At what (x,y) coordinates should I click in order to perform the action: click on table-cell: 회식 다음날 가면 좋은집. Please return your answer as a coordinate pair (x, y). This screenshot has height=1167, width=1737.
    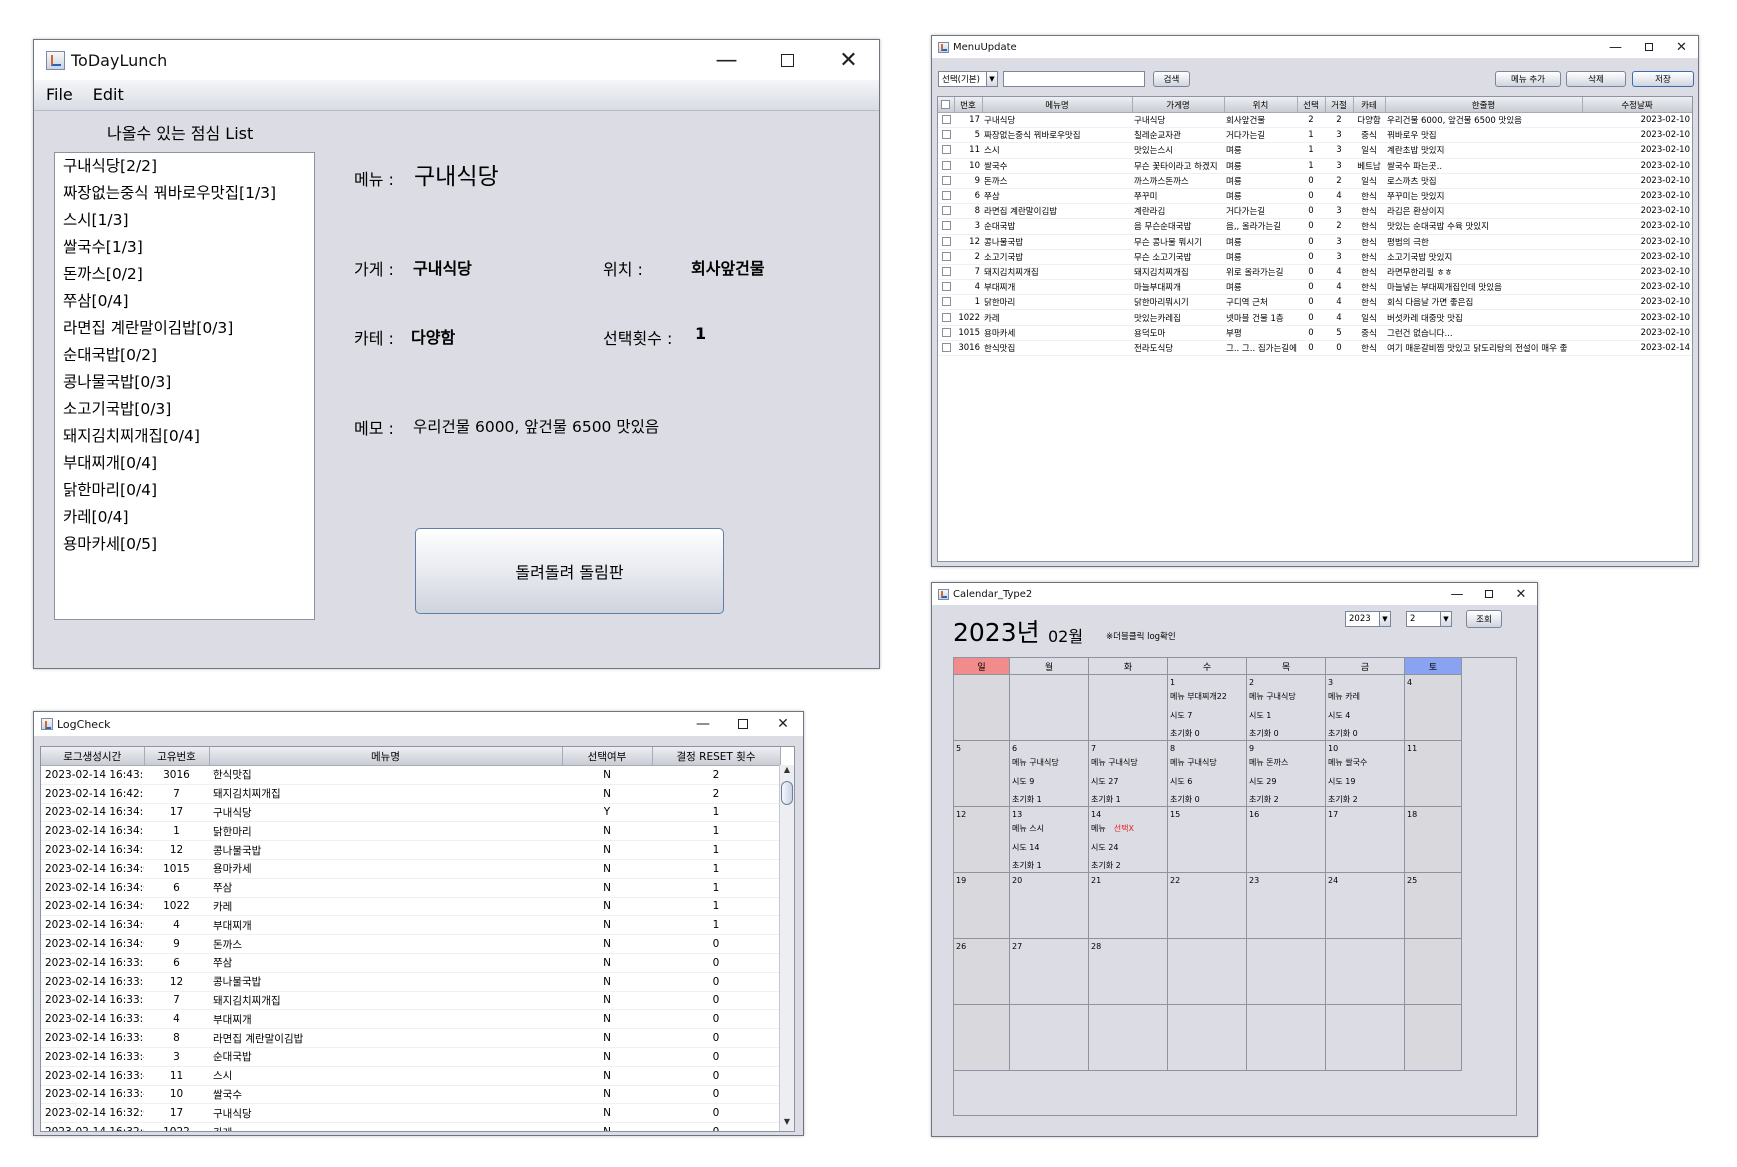
    Looking at the image, I should click on (1483, 302).